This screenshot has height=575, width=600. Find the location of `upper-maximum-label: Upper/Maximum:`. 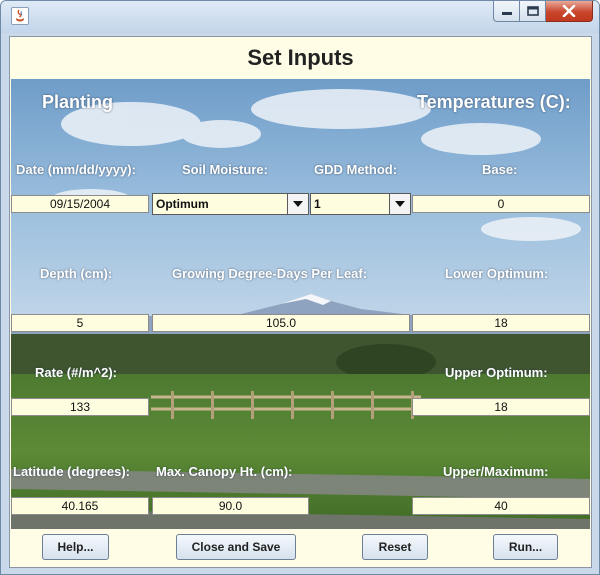

upper-maximum-label: Upper/Maximum: is located at coordinates (496, 471).